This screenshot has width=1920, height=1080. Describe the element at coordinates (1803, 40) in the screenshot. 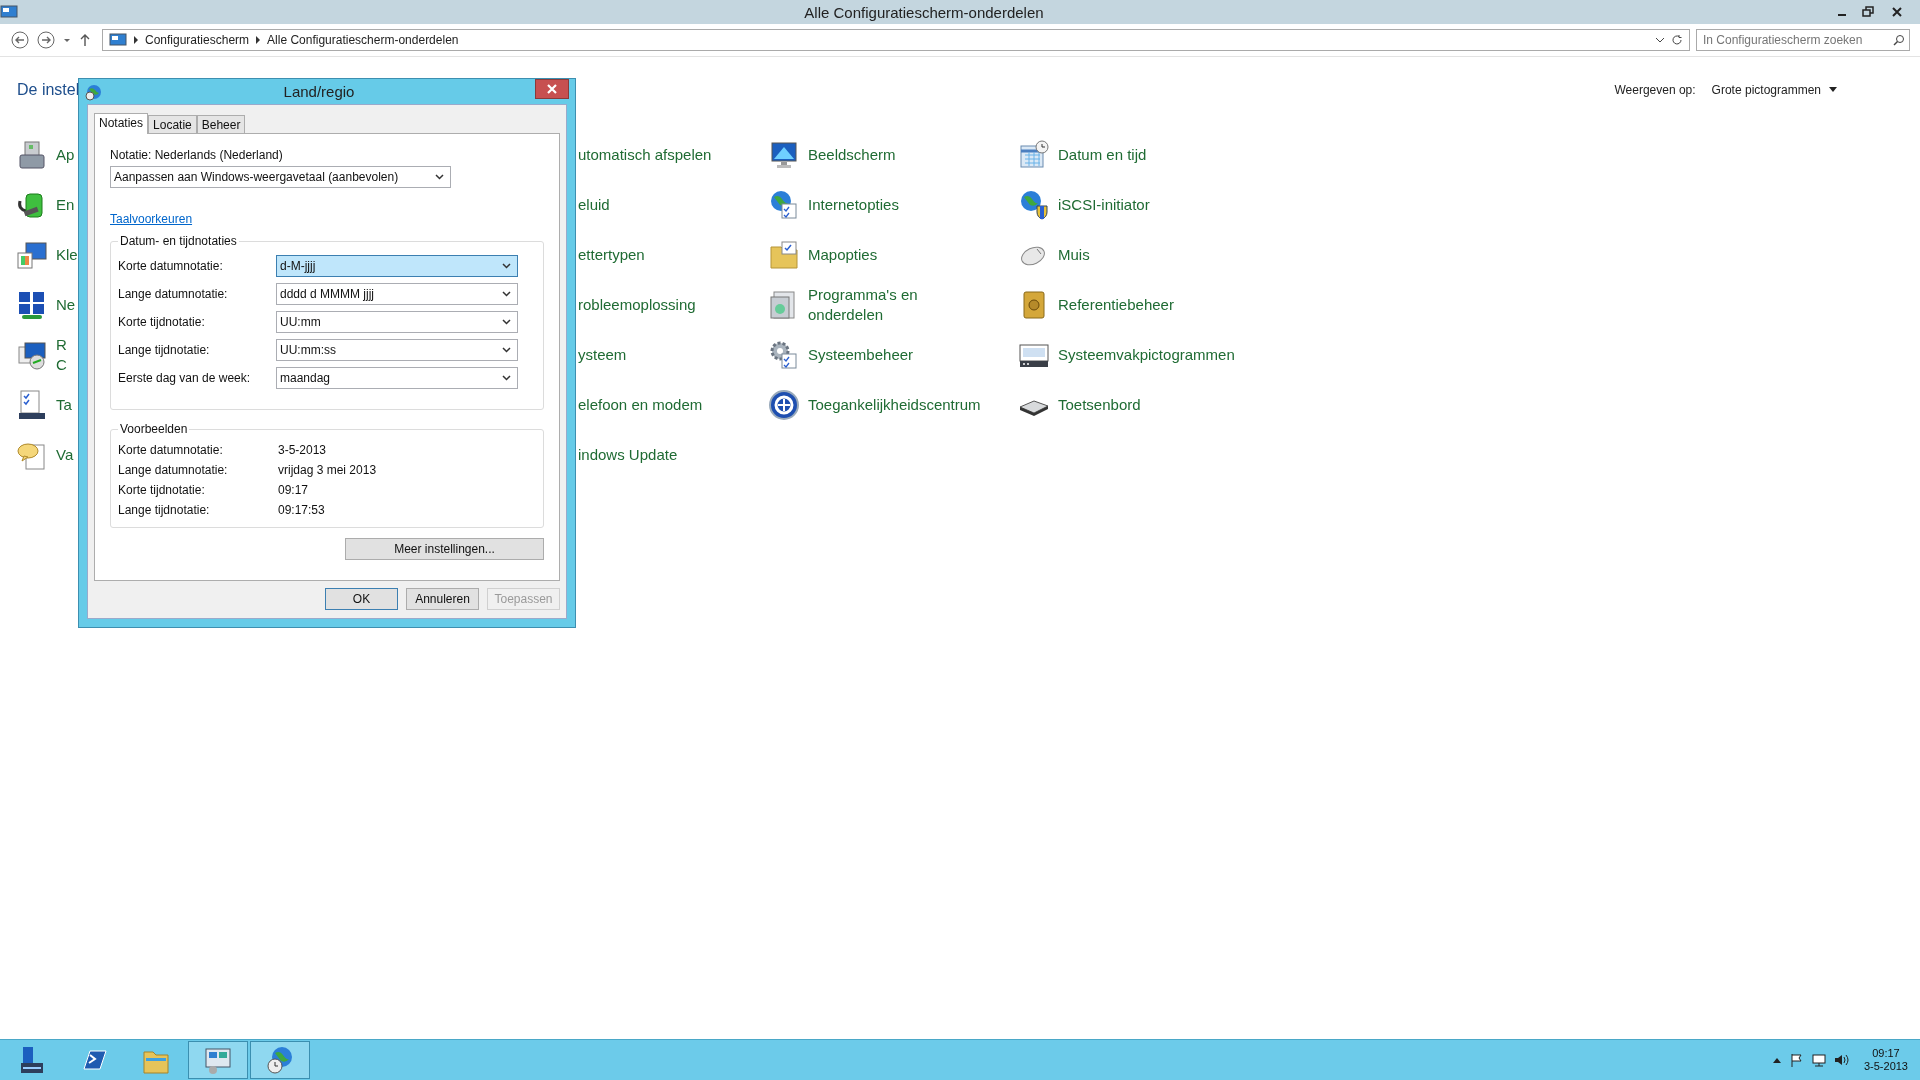

I see `search-field: In Configuratiescherm zoeken` at that location.